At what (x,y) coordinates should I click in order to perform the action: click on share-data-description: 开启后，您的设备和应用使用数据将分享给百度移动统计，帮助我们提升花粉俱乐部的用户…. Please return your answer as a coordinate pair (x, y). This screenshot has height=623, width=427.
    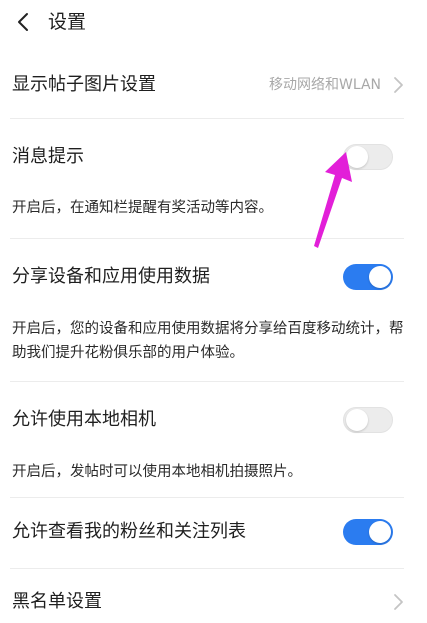
    Looking at the image, I should click on (208, 341).